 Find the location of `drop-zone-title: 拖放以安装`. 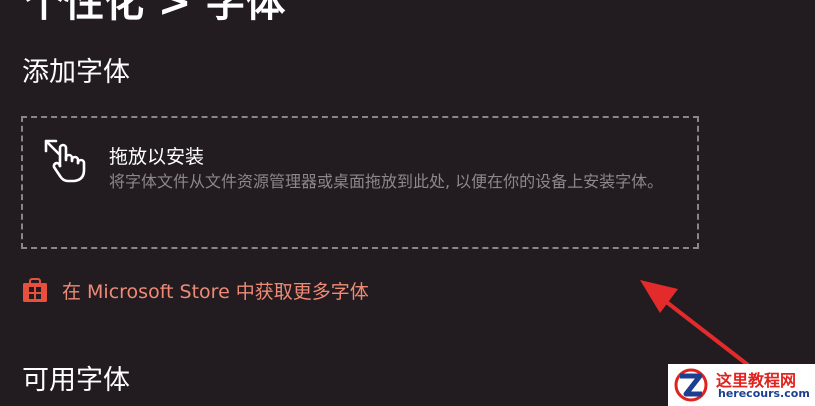

drop-zone-title: 拖放以安装 is located at coordinates (157, 157).